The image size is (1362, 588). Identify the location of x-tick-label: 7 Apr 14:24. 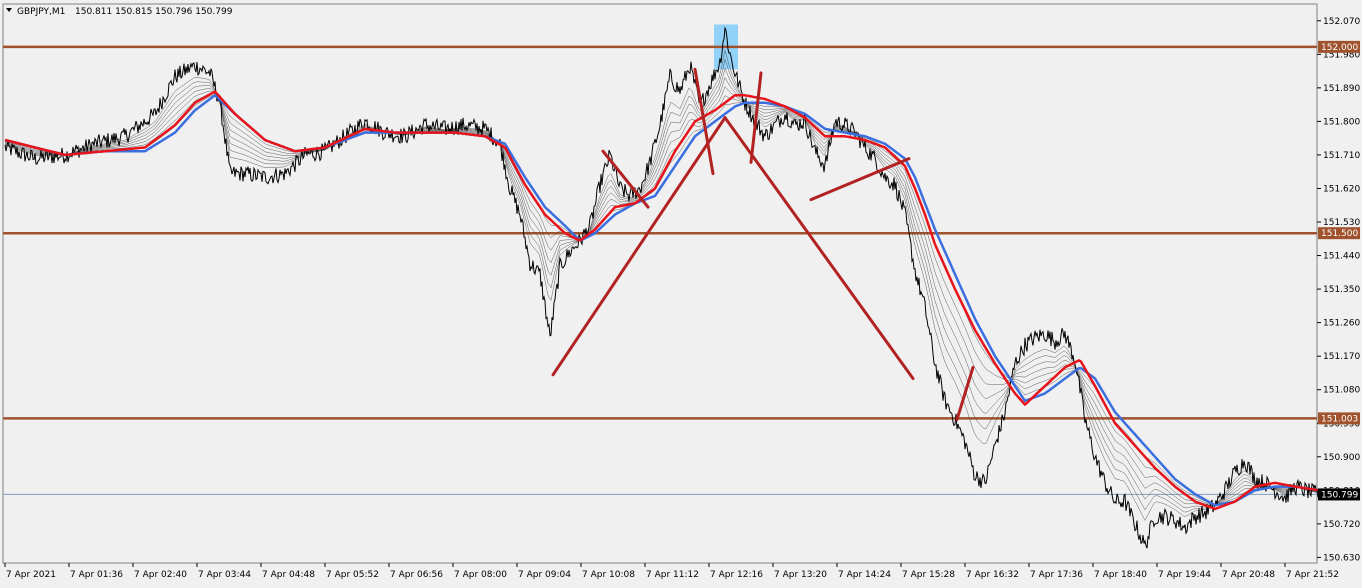
(864, 575).